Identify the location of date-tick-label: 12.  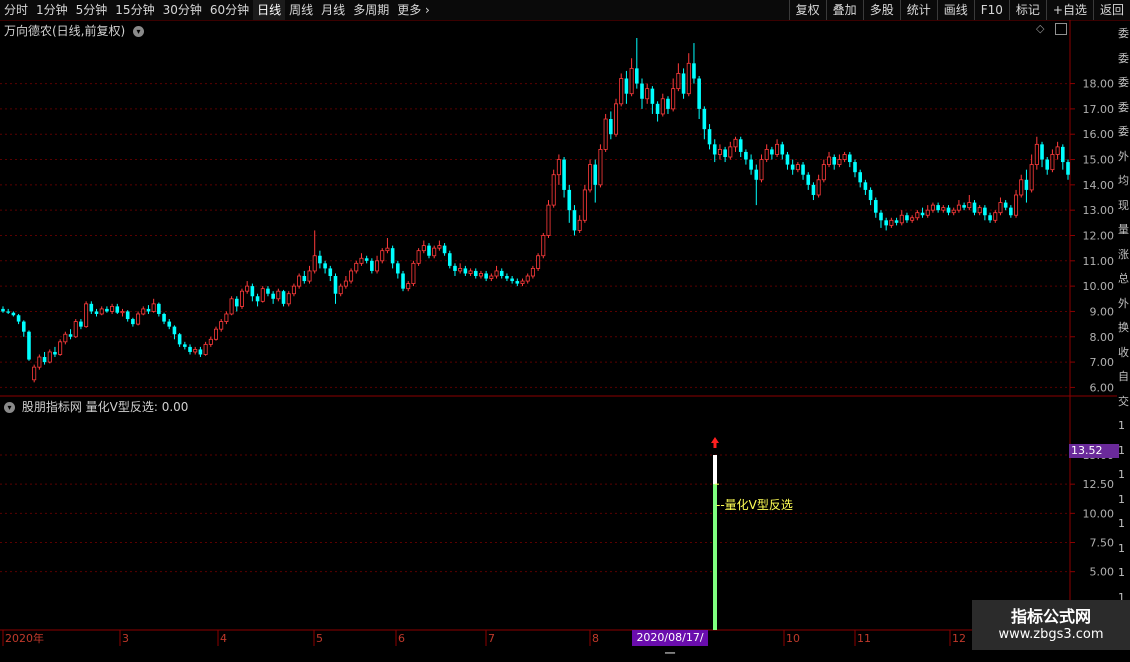
(959, 638).